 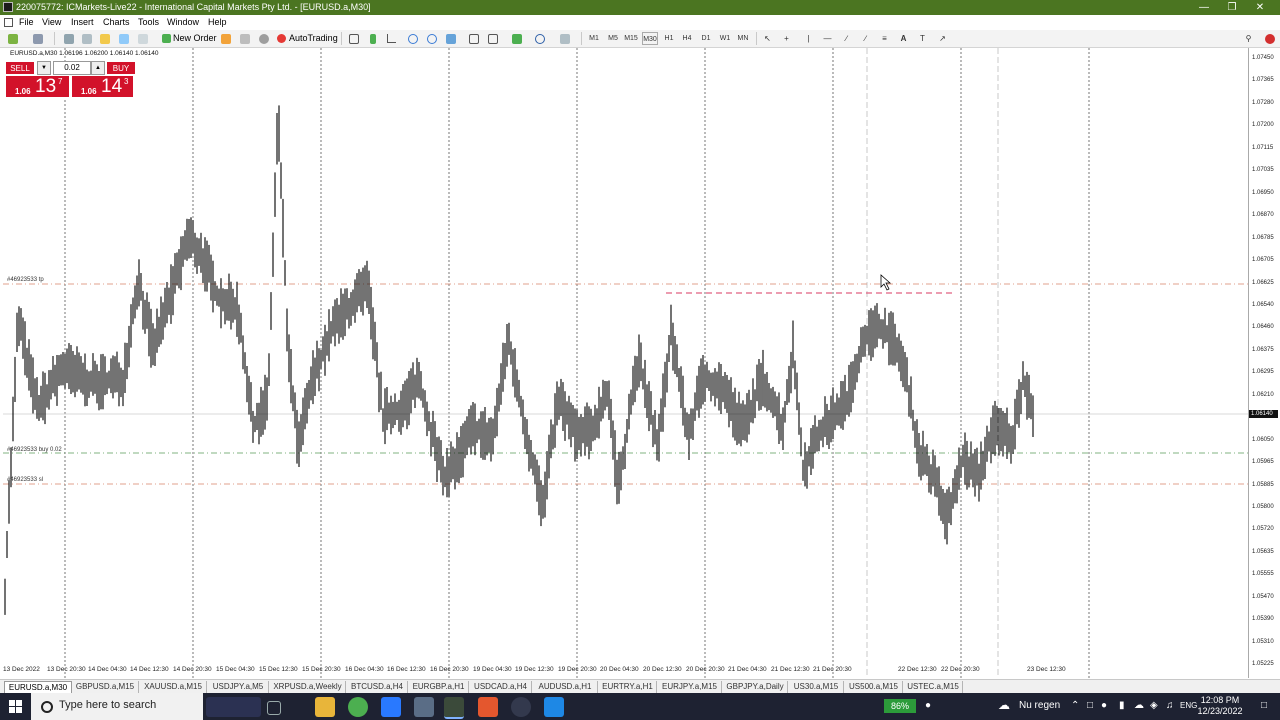 What do you see at coordinates (105, 687) in the screenshot?
I see `chart-tab: GBPUSD.a,M15` at bounding box center [105, 687].